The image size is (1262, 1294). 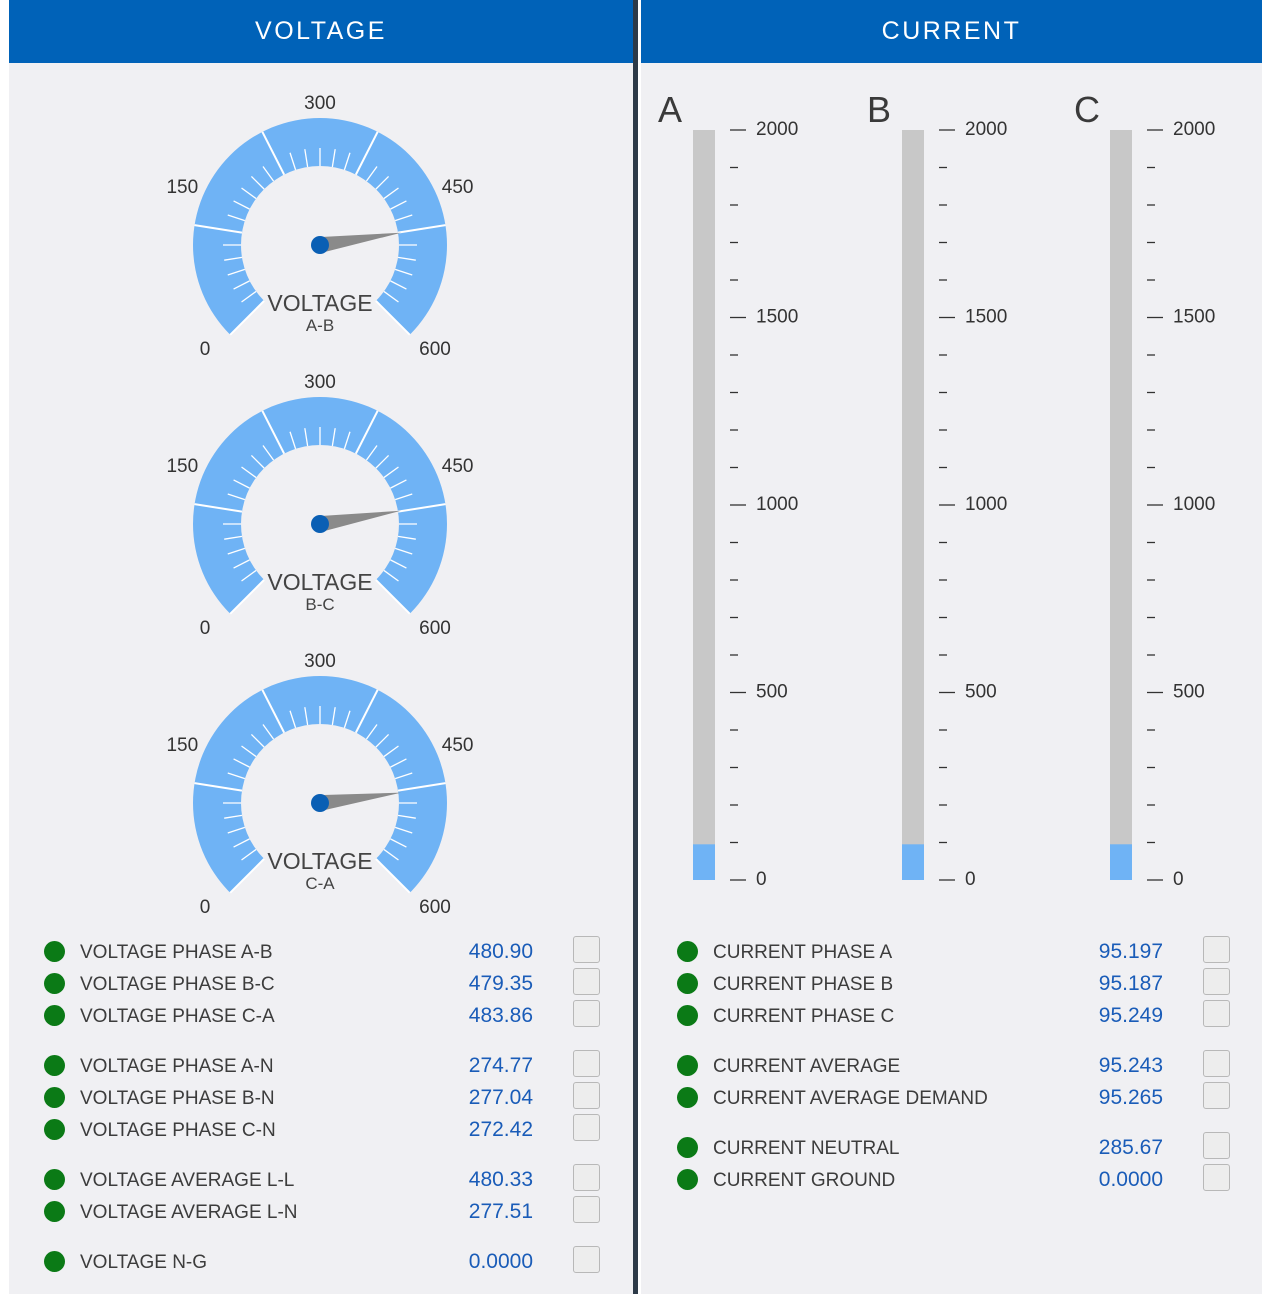 What do you see at coordinates (322, 1016) in the screenshot?
I see `voltage-reading-row: VOLTAGE PHASE C-A 483.86` at bounding box center [322, 1016].